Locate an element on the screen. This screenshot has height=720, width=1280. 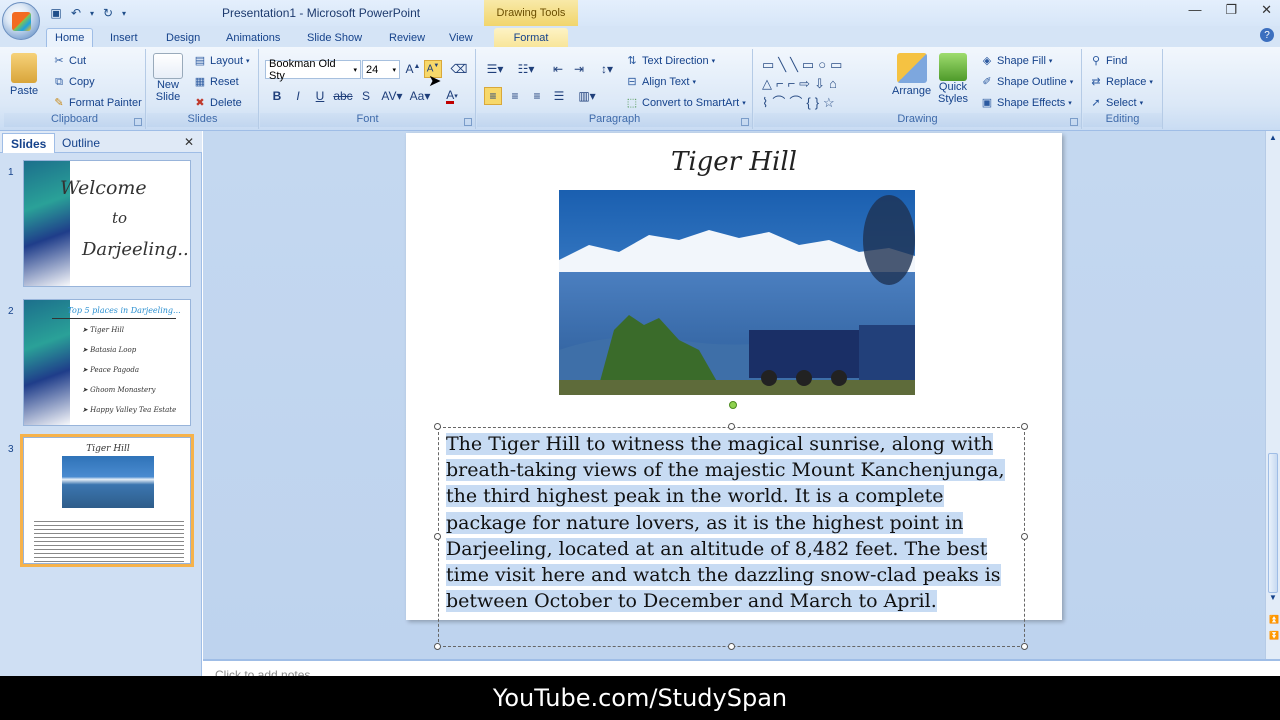
text-direction-button: ⇅ Text Direction ▾ is located at coordinates (670, 61).